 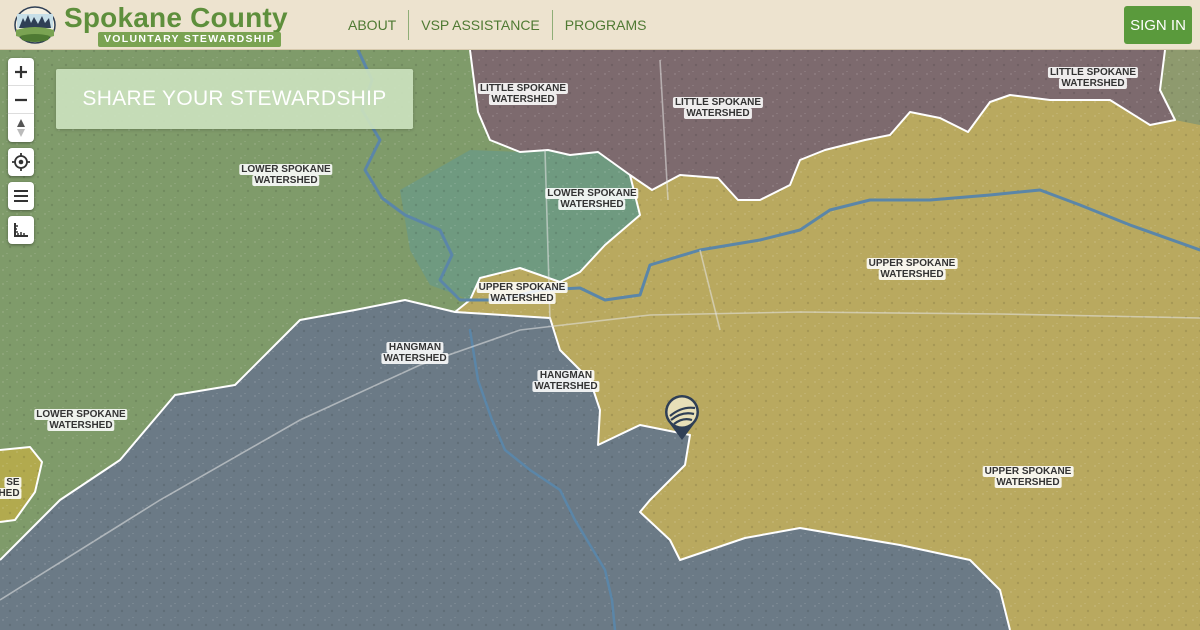 What do you see at coordinates (373, 25) in the screenshot?
I see `nav-about: ABOUT` at bounding box center [373, 25].